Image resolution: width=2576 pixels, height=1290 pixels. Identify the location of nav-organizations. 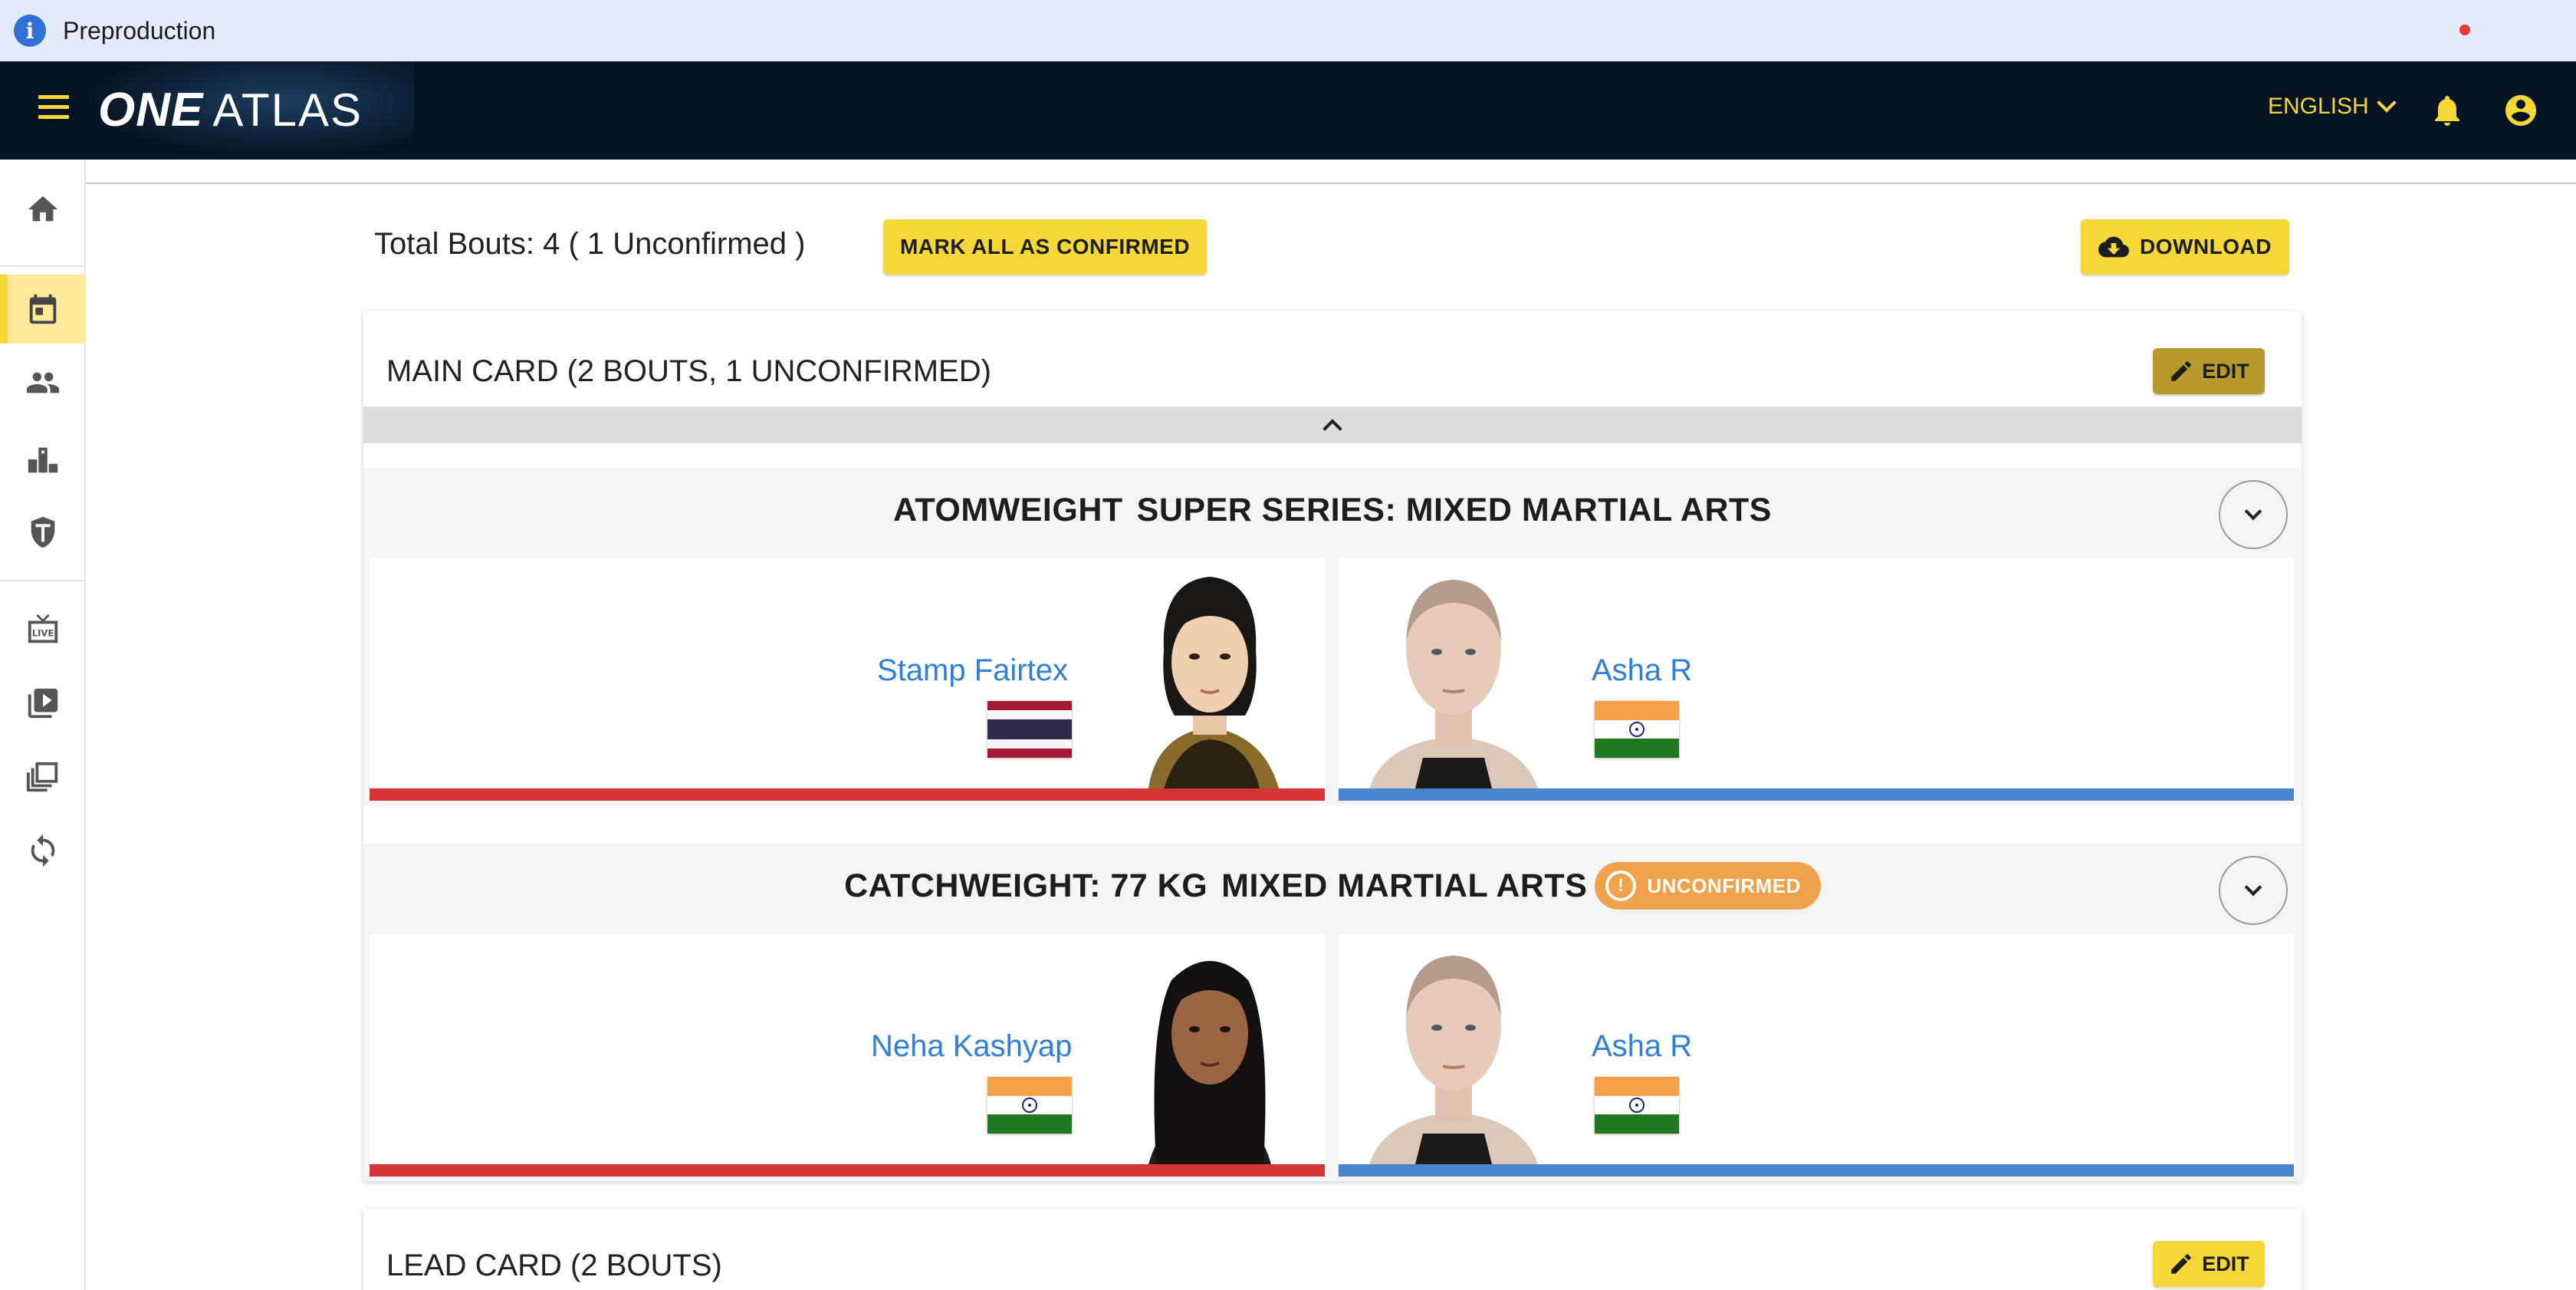
(43, 531).